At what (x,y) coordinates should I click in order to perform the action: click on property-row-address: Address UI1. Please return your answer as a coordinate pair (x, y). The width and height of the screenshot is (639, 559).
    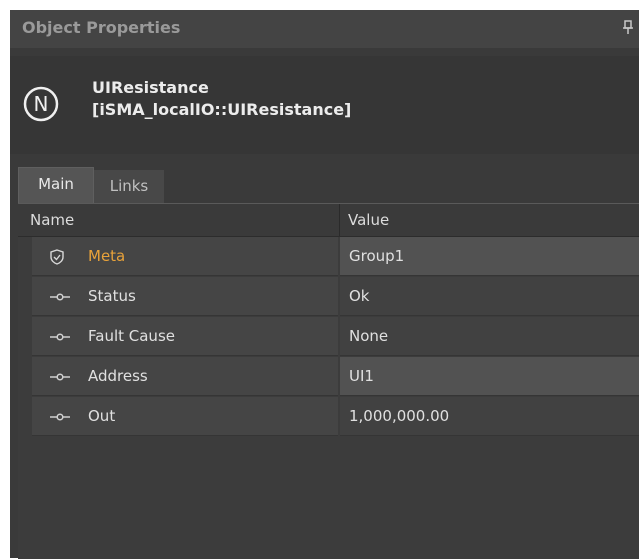
    Looking at the image, I should click on (328, 376).